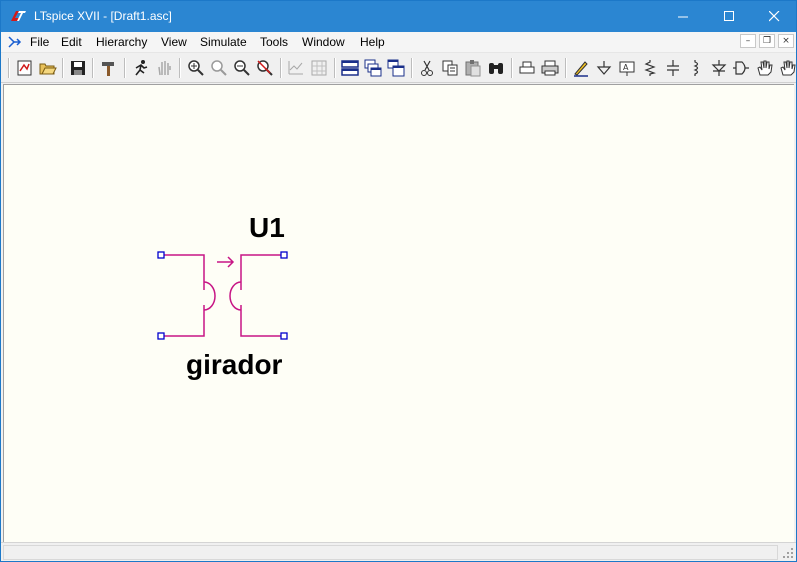 This screenshot has height=562, width=797. I want to click on copy-button, so click(450, 68).